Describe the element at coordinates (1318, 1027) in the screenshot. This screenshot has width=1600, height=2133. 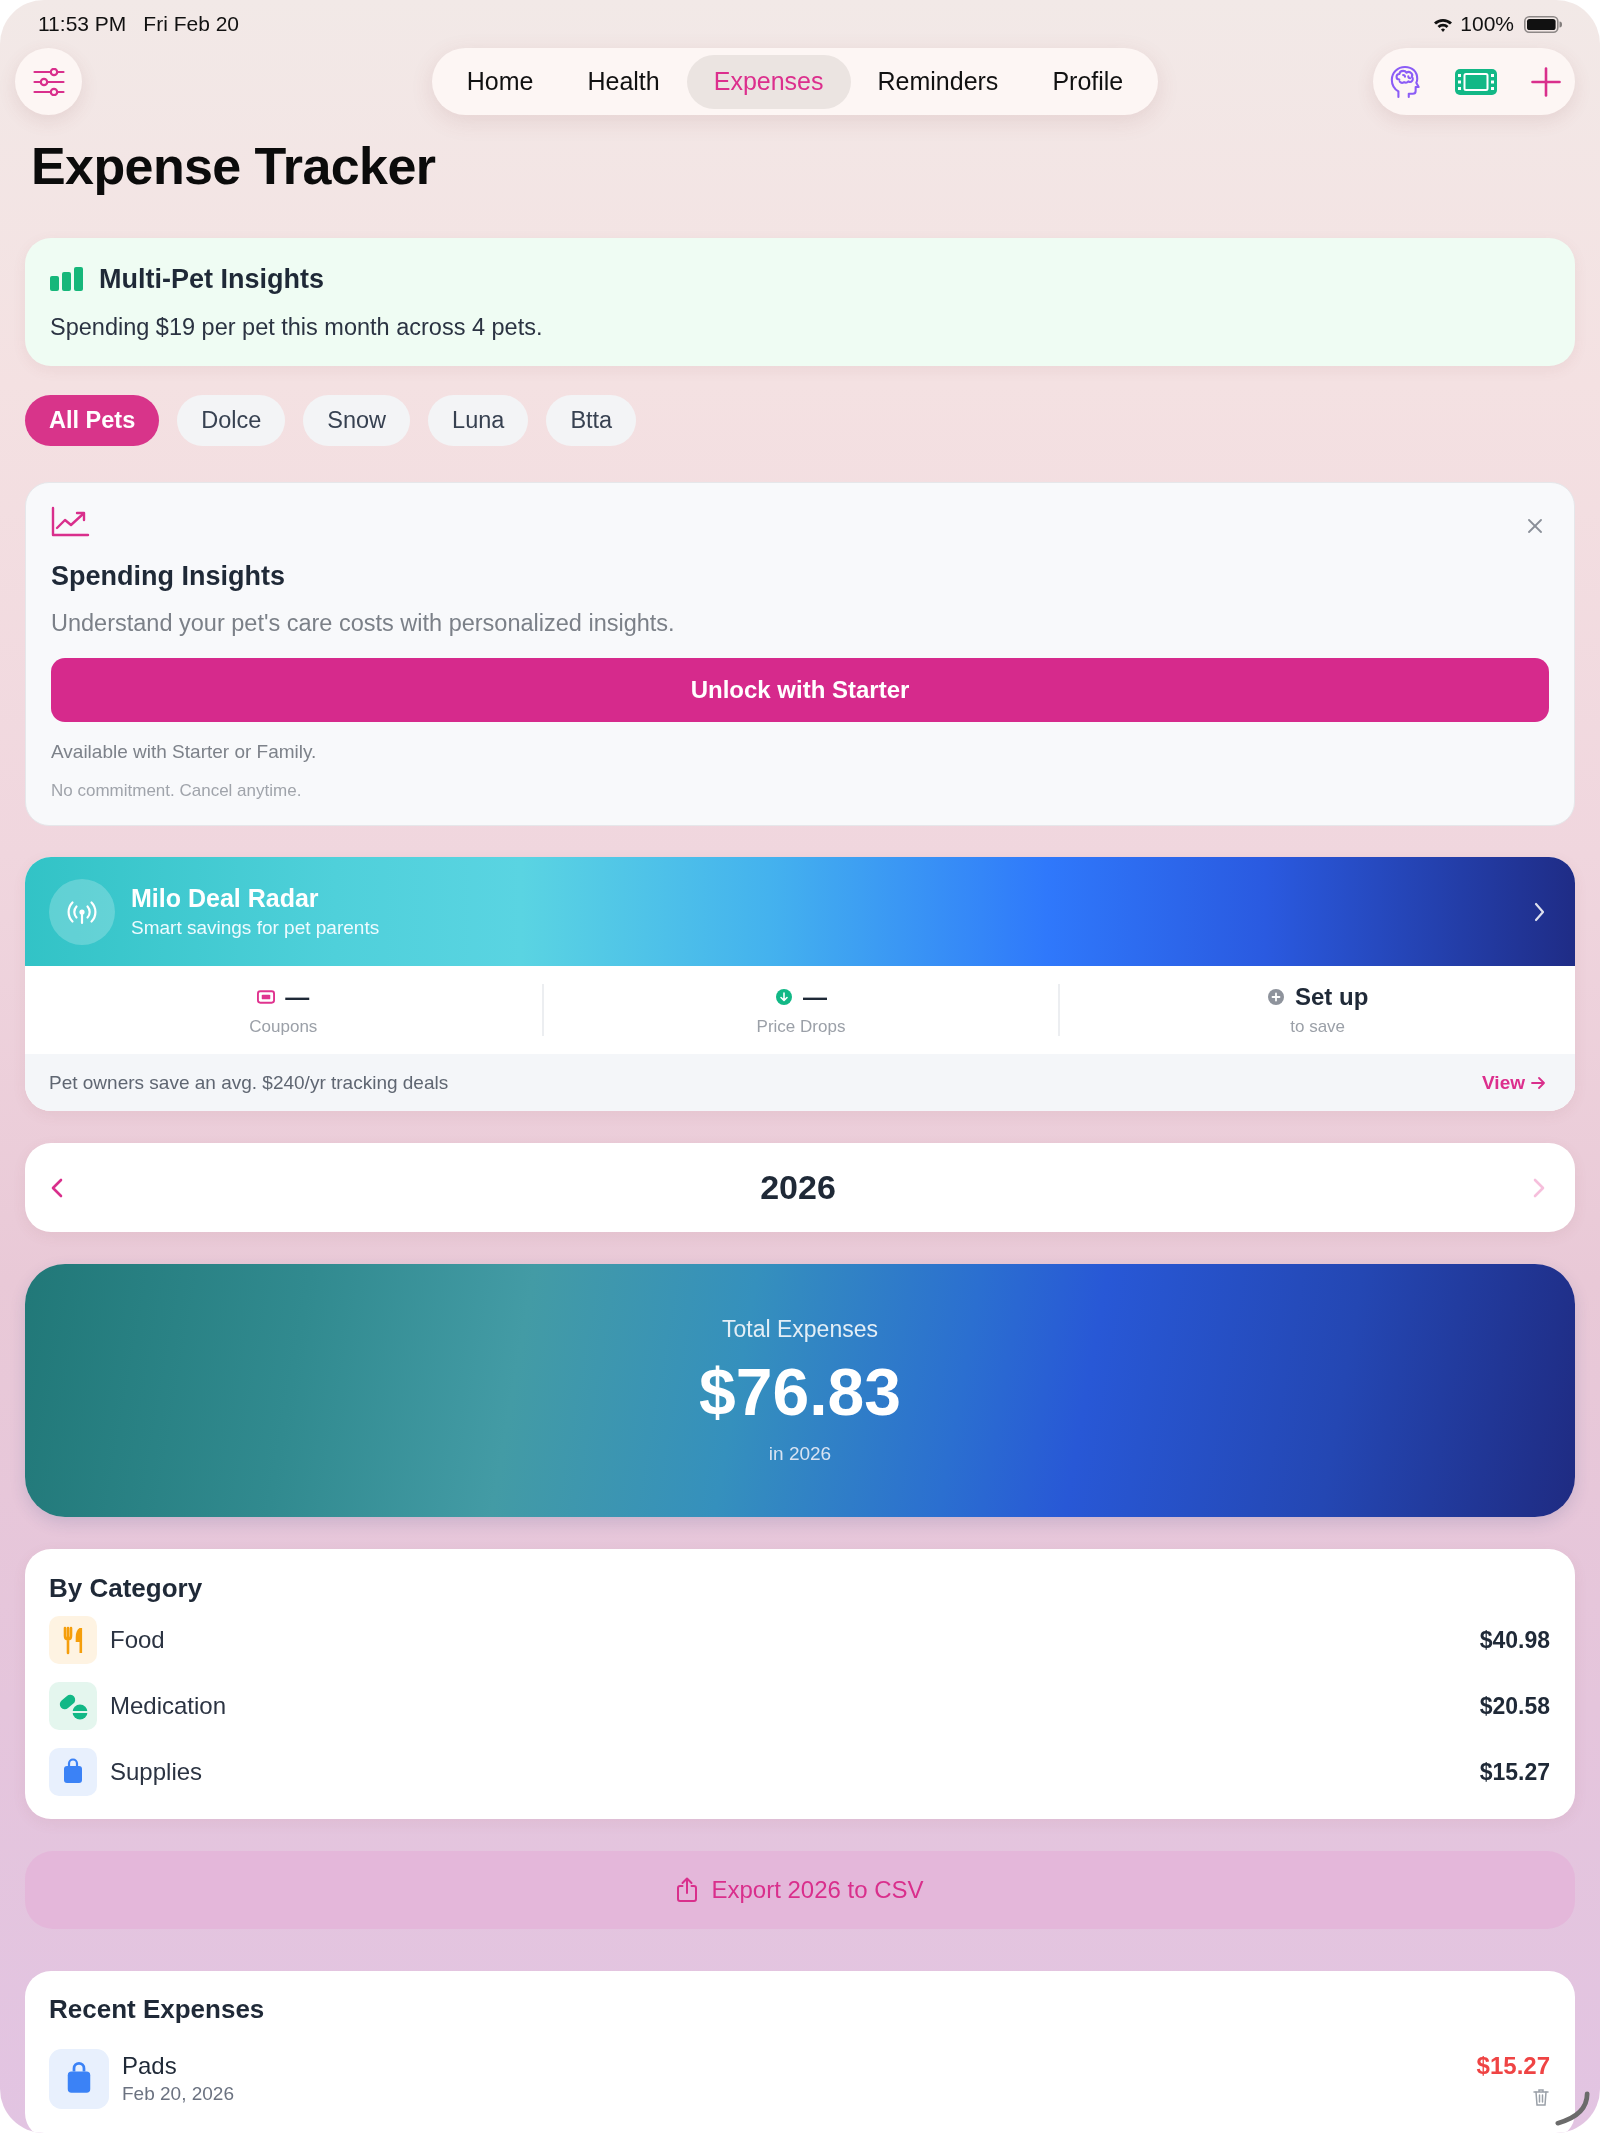
I see `stat-label: to save` at that location.